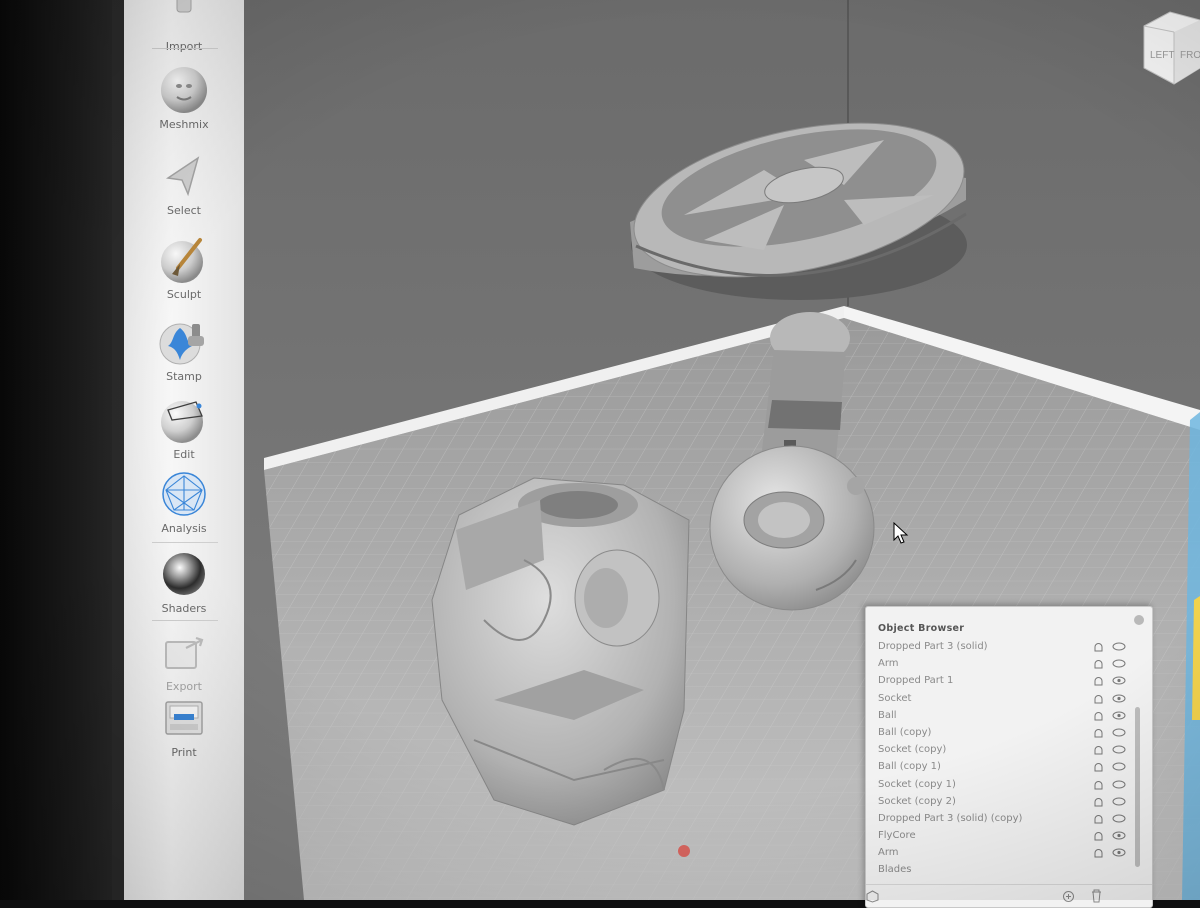 This screenshot has width=1200, height=908. Describe the element at coordinates (921, 628) in the screenshot. I see `object-browser-title: Object Browser` at that location.